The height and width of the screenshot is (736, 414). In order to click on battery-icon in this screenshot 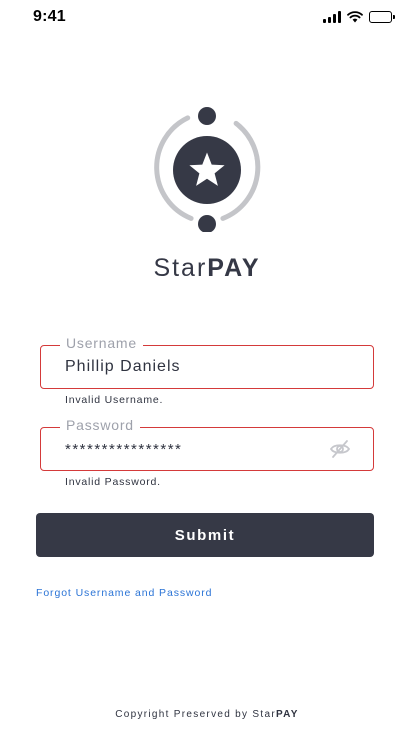, I will do `click(382, 17)`.